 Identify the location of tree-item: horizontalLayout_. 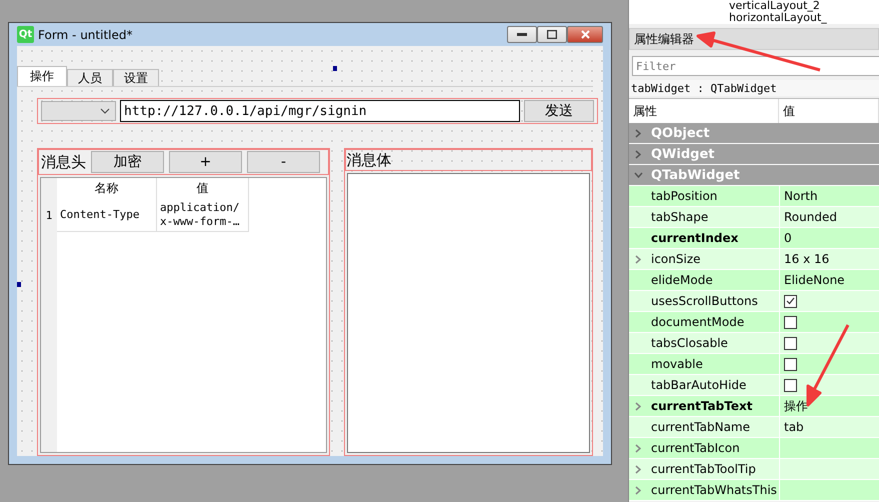
(797, 18).